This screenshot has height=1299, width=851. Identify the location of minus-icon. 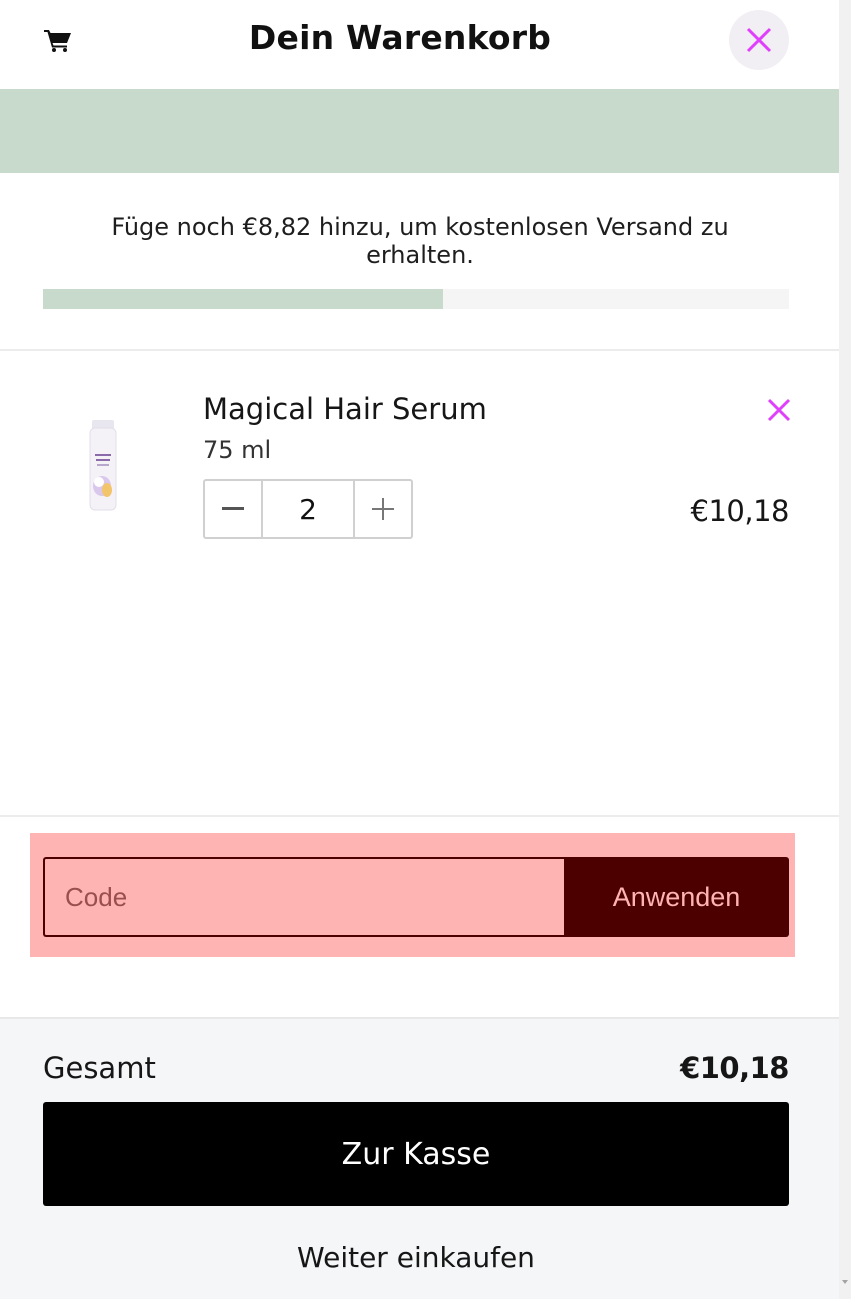
(233, 508).